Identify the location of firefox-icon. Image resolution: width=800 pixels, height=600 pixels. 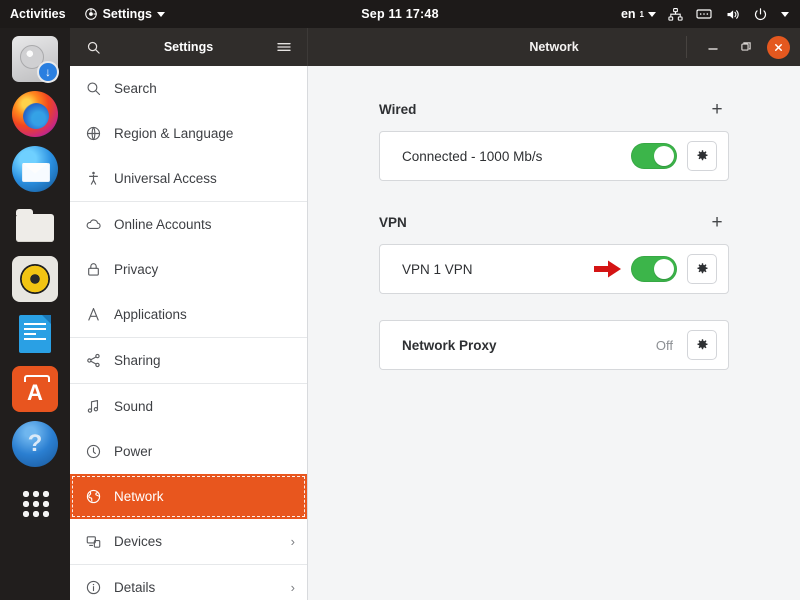
(35, 114).